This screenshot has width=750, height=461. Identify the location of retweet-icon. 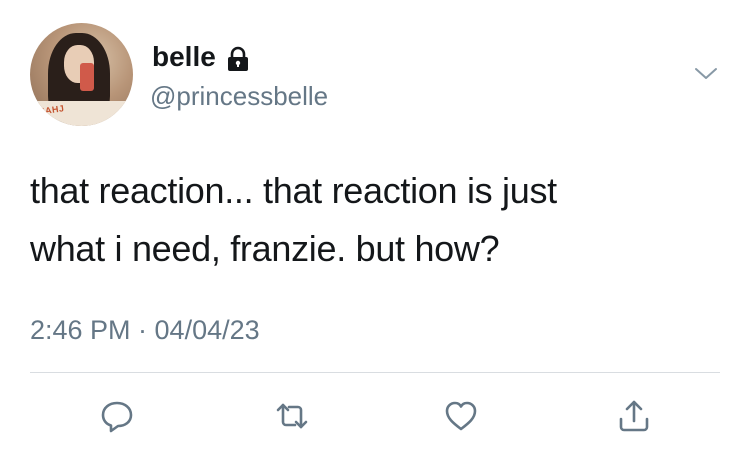
(292, 416).